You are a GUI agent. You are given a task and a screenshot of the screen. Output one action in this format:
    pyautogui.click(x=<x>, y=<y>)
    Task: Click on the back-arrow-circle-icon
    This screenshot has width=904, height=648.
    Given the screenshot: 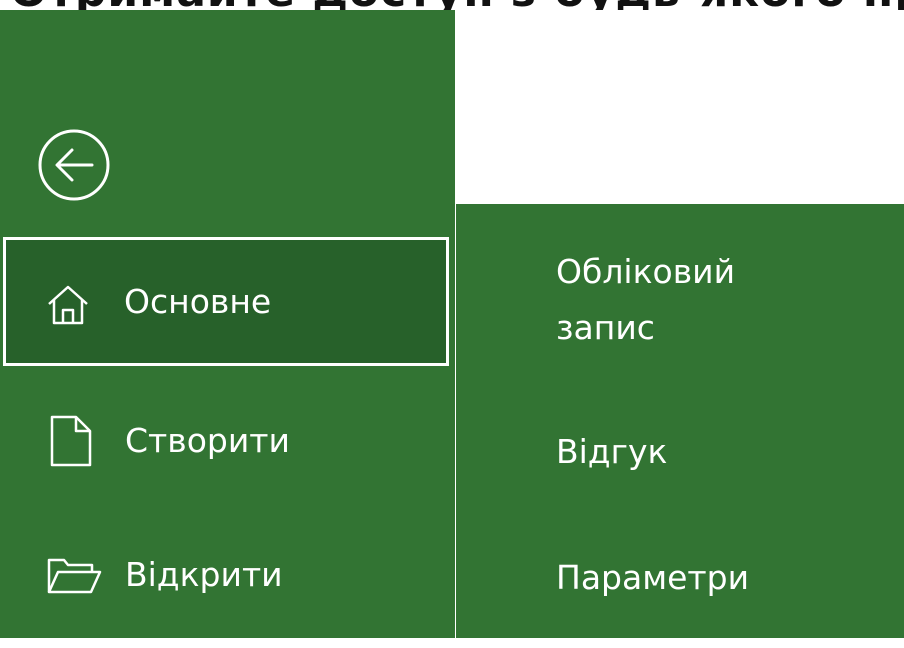 What is the action you would take?
    pyautogui.click(x=74, y=165)
    